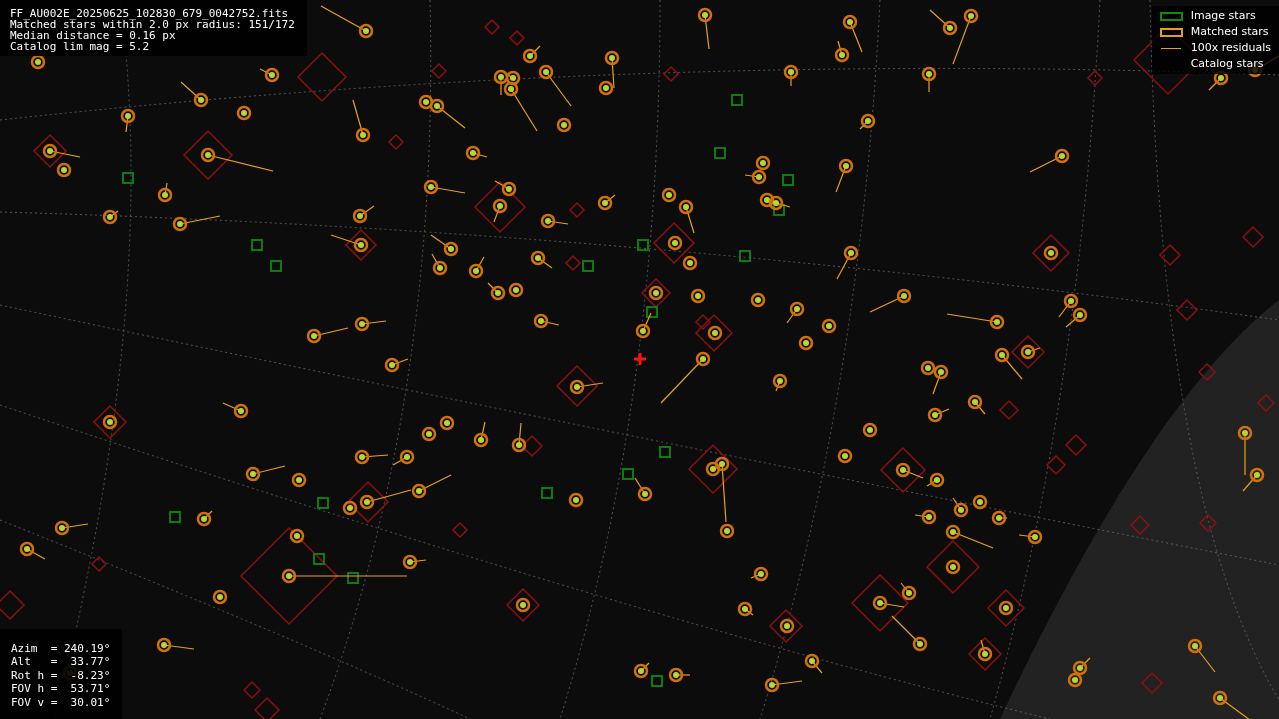  I want to click on legend-label: Matched stars, so click(1229, 32).